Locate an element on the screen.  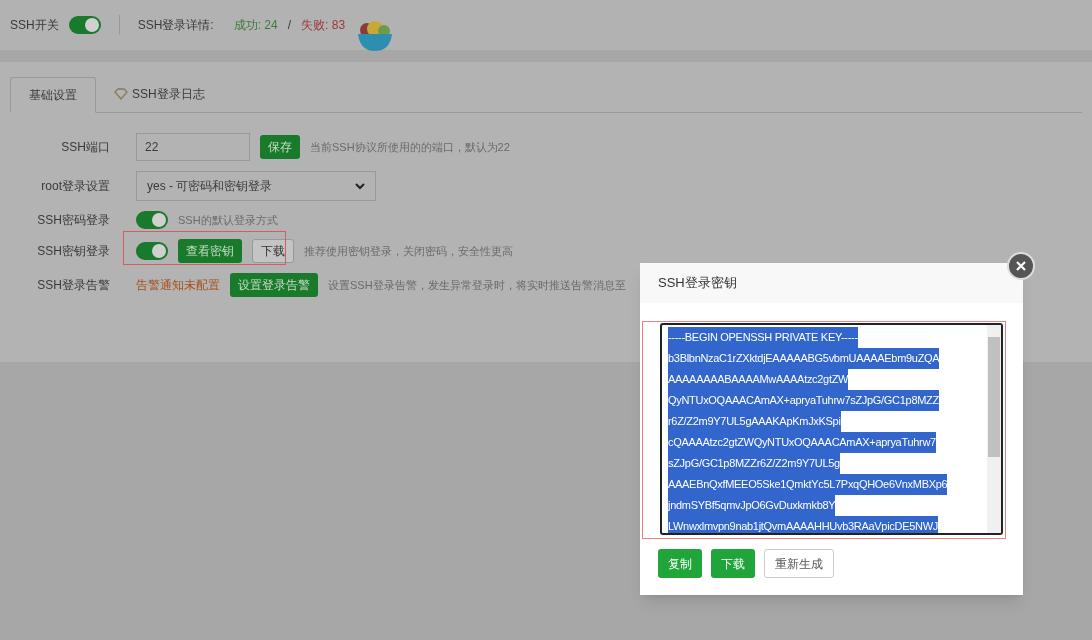
switch-label: SSH开关 is located at coordinates (34, 25).